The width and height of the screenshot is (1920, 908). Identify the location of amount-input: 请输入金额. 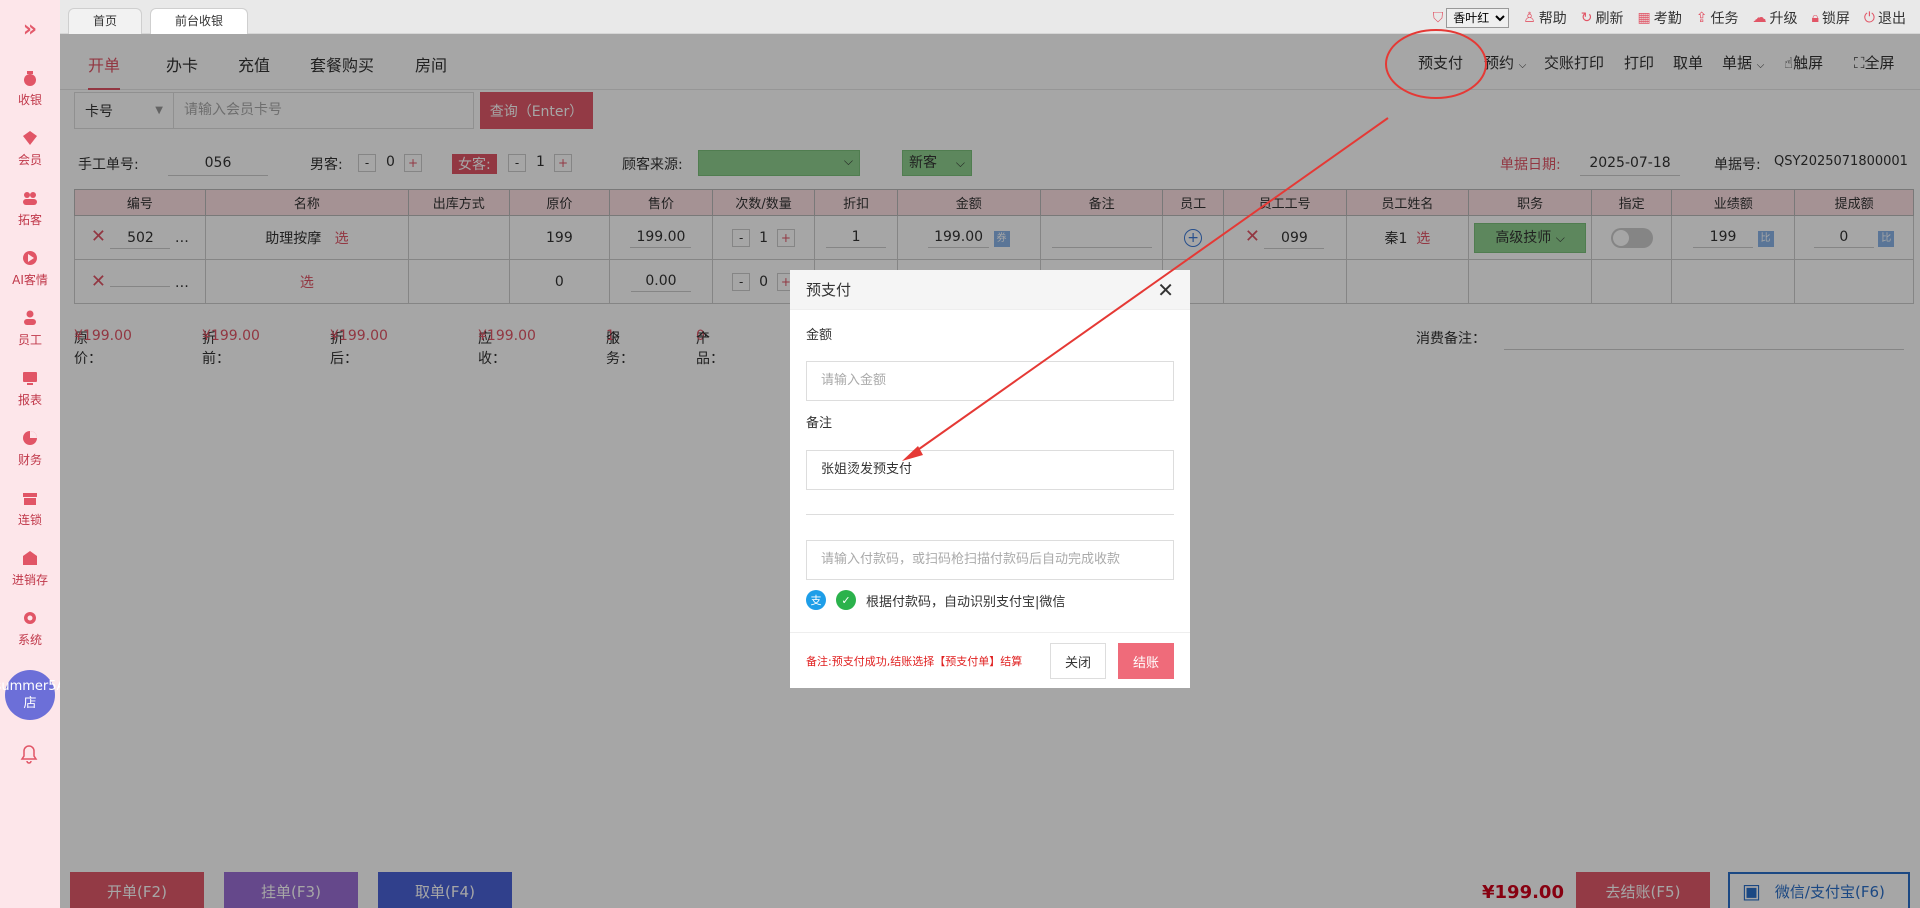
(990, 381).